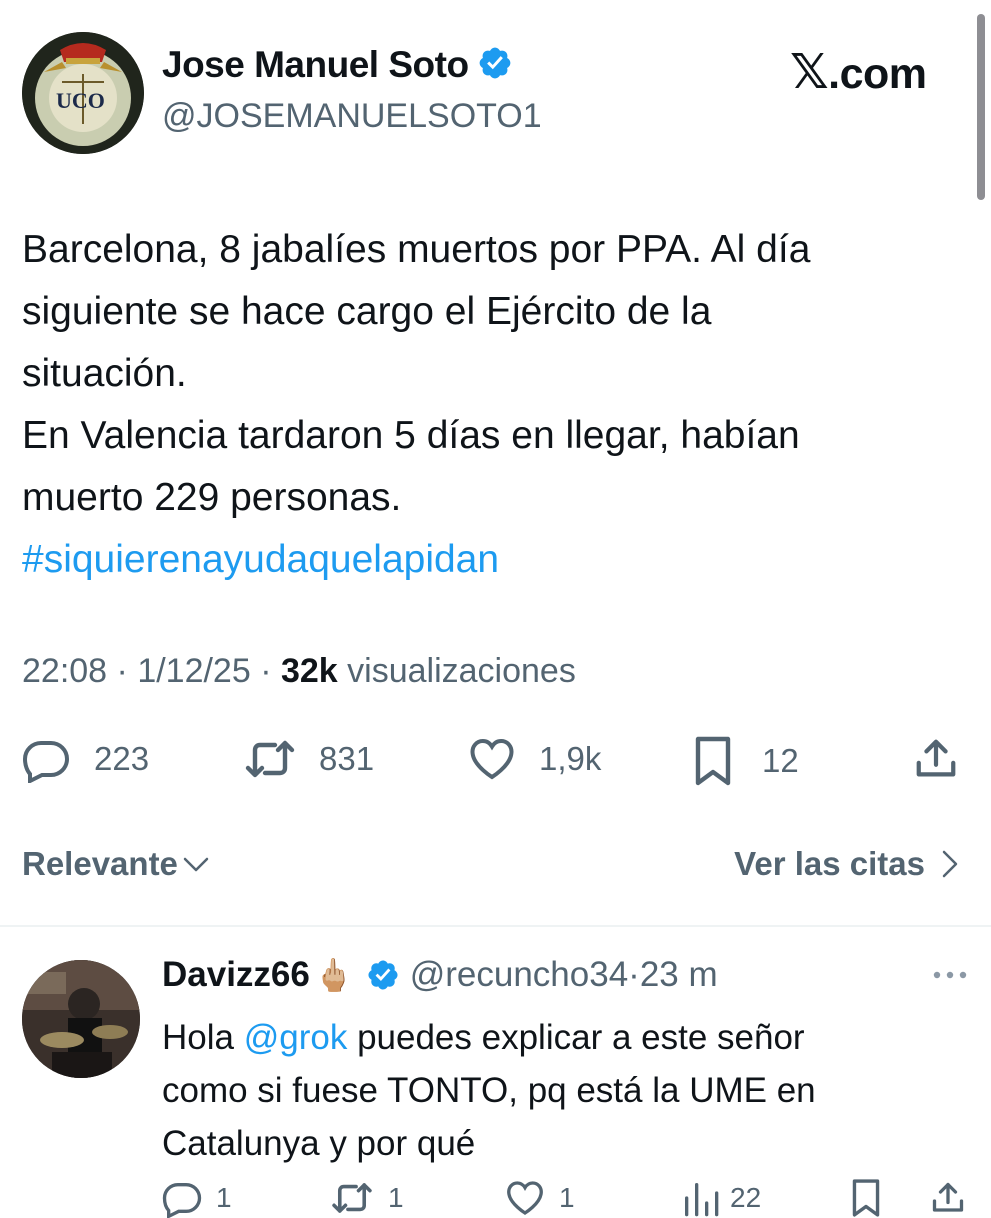 The width and height of the screenshot is (991, 1218). Describe the element at coordinates (570, 758) in the screenshot. I see `like-count: 1,9k` at that location.